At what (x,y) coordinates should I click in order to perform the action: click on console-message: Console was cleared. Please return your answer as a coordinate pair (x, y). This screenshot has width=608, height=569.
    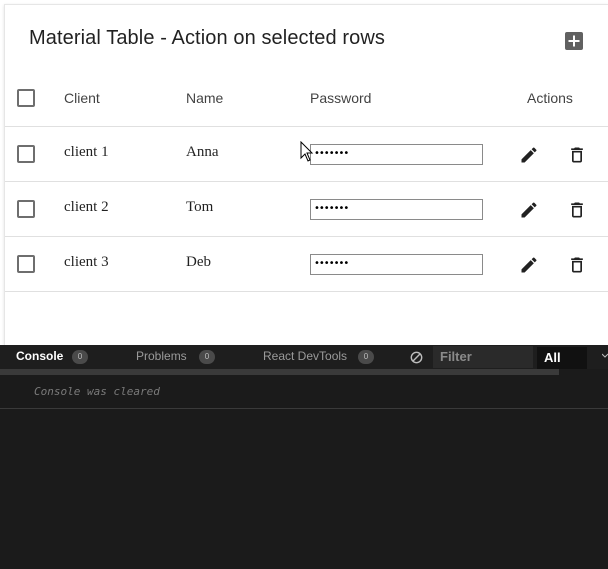
    Looking at the image, I should click on (97, 391).